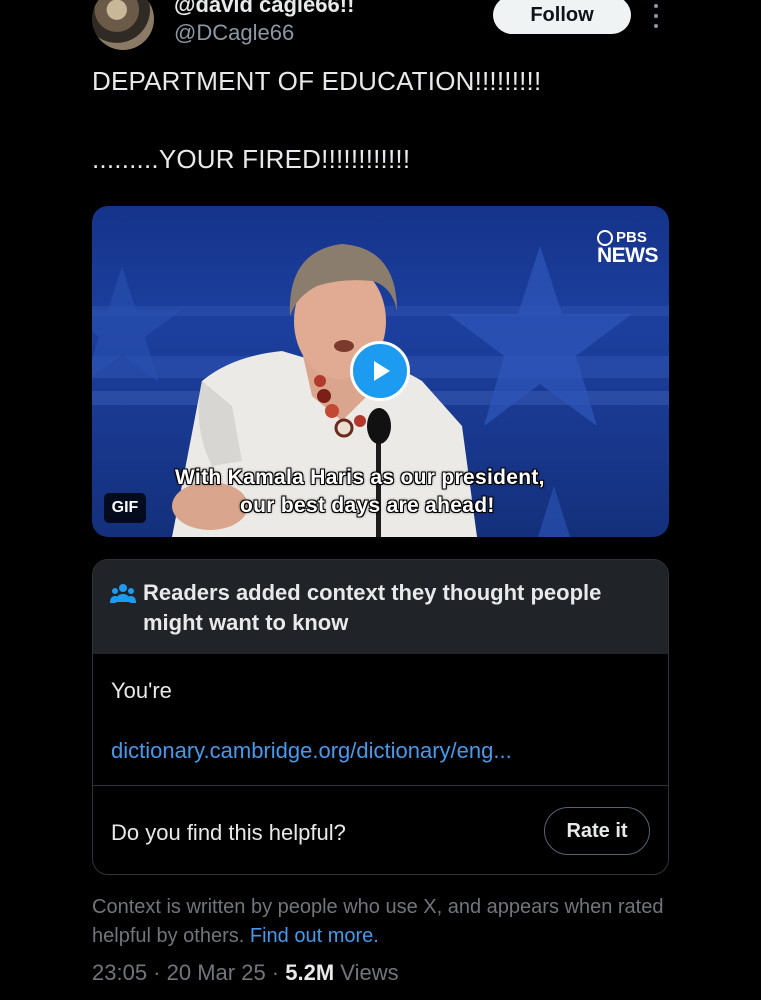 This screenshot has height=1000, width=761. What do you see at coordinates (123, 25) in the screenshot?
I see `avatar` at bounding box center [123, 25].